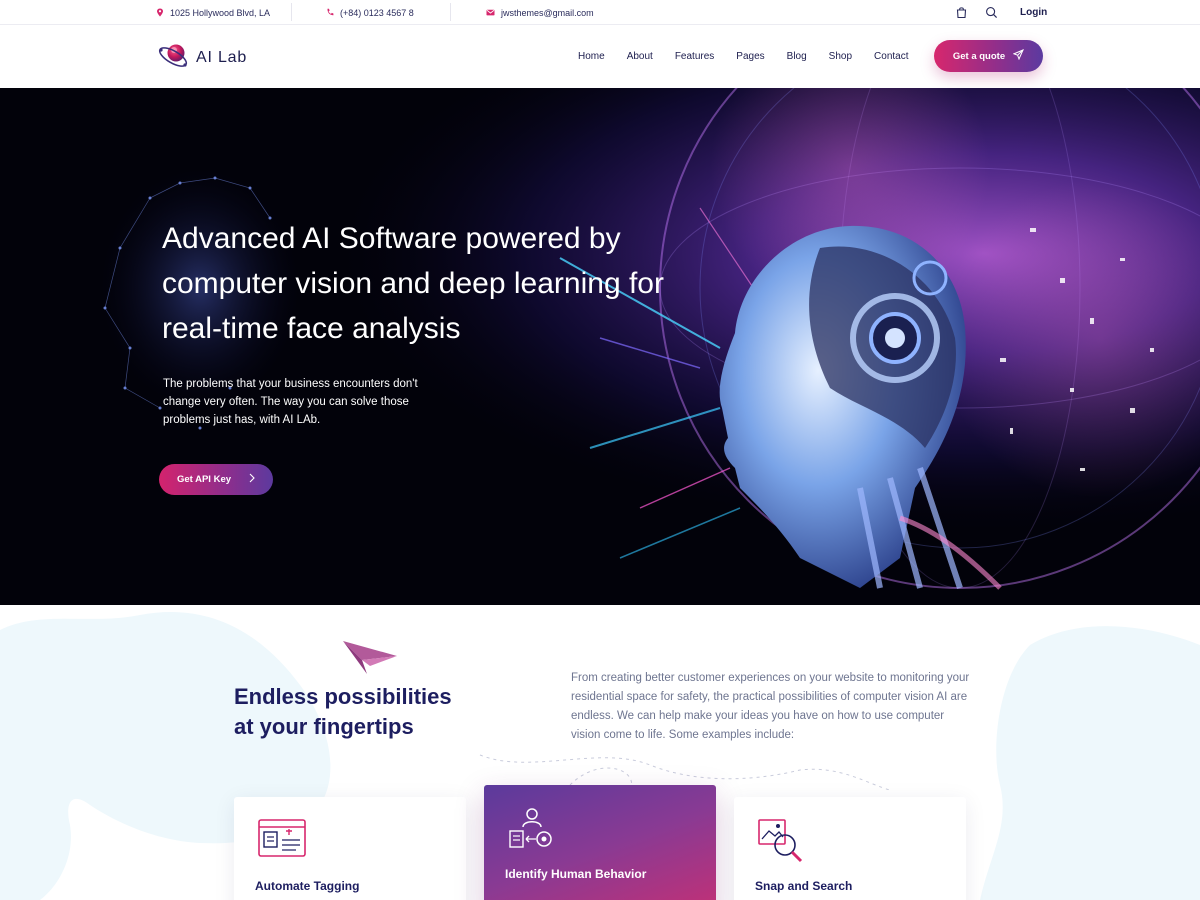 This screenshot has width=1200, height=900. I want to click on card-title: Identify Human Behavior, so click(576, 874).